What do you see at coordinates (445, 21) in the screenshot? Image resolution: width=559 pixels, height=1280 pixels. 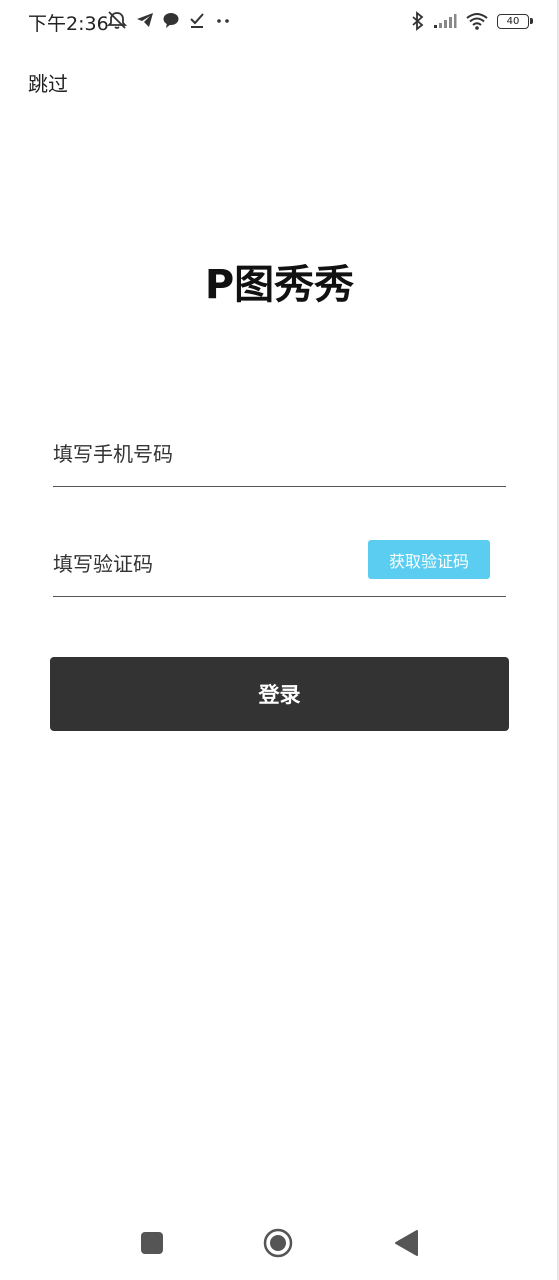 I see `signal-icon` at bounding box center [445, 21].